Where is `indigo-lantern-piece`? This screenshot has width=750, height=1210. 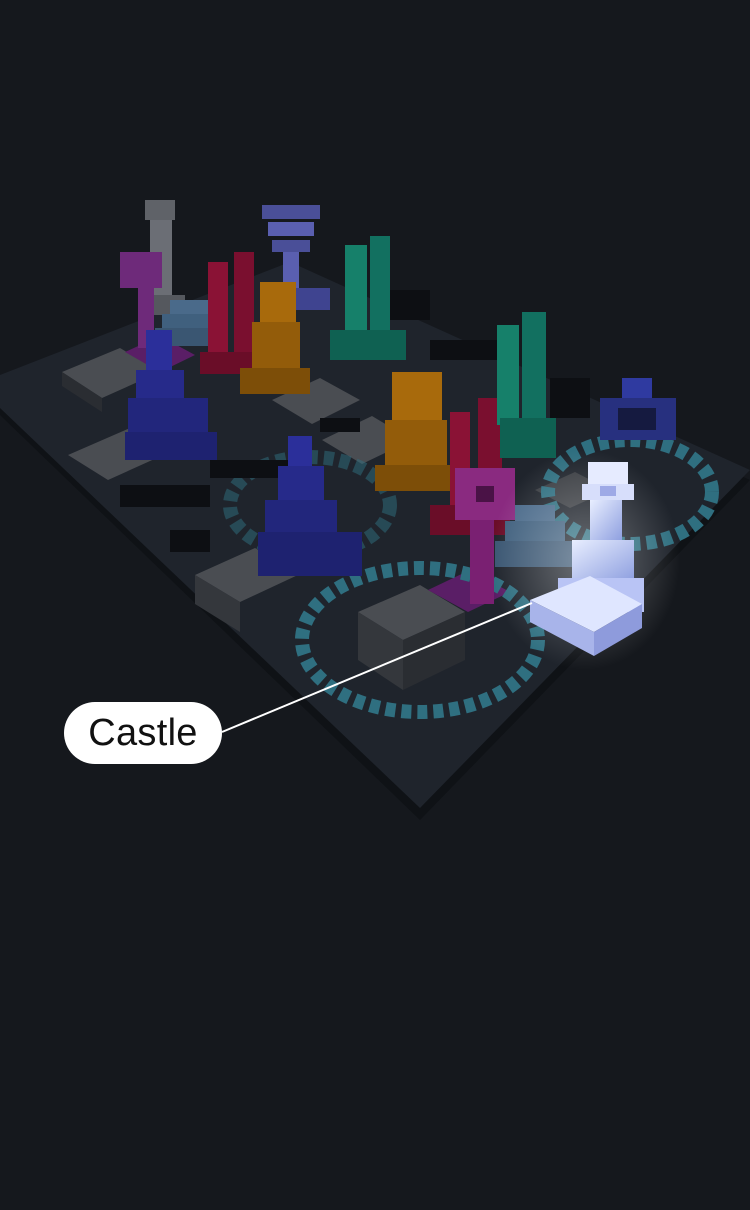 indigo-lantern-piece is located at coordinates (638, 409).